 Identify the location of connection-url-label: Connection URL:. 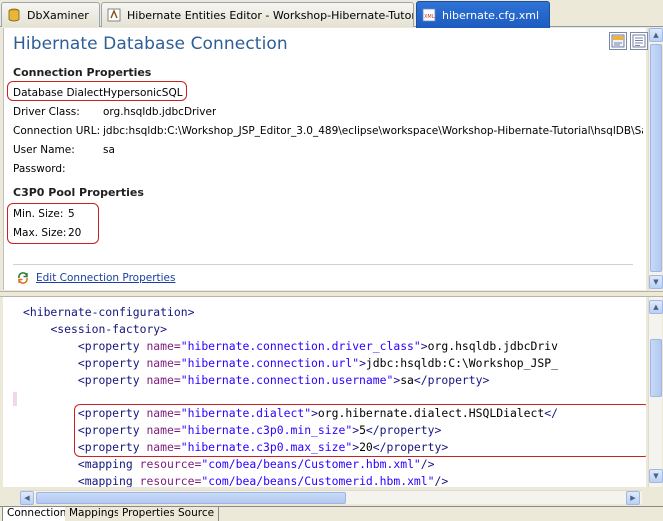
(57, 131).